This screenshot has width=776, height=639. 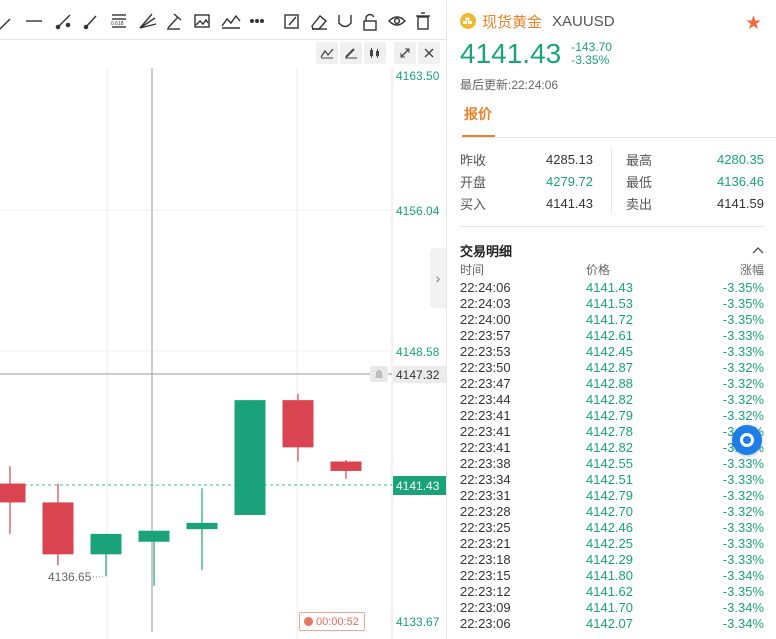 I want to click on chevron-up-icon, so click(x=758, y=250).